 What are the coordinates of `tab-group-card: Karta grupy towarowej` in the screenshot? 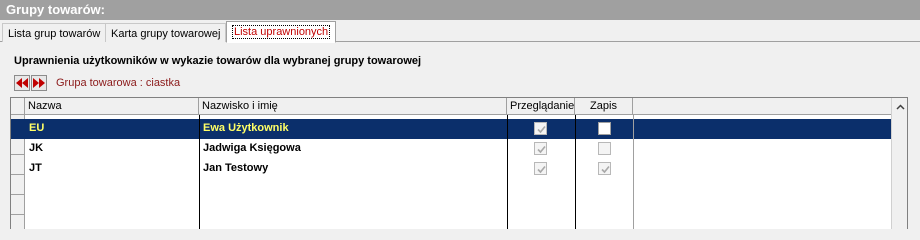 It's located at (166, 32).